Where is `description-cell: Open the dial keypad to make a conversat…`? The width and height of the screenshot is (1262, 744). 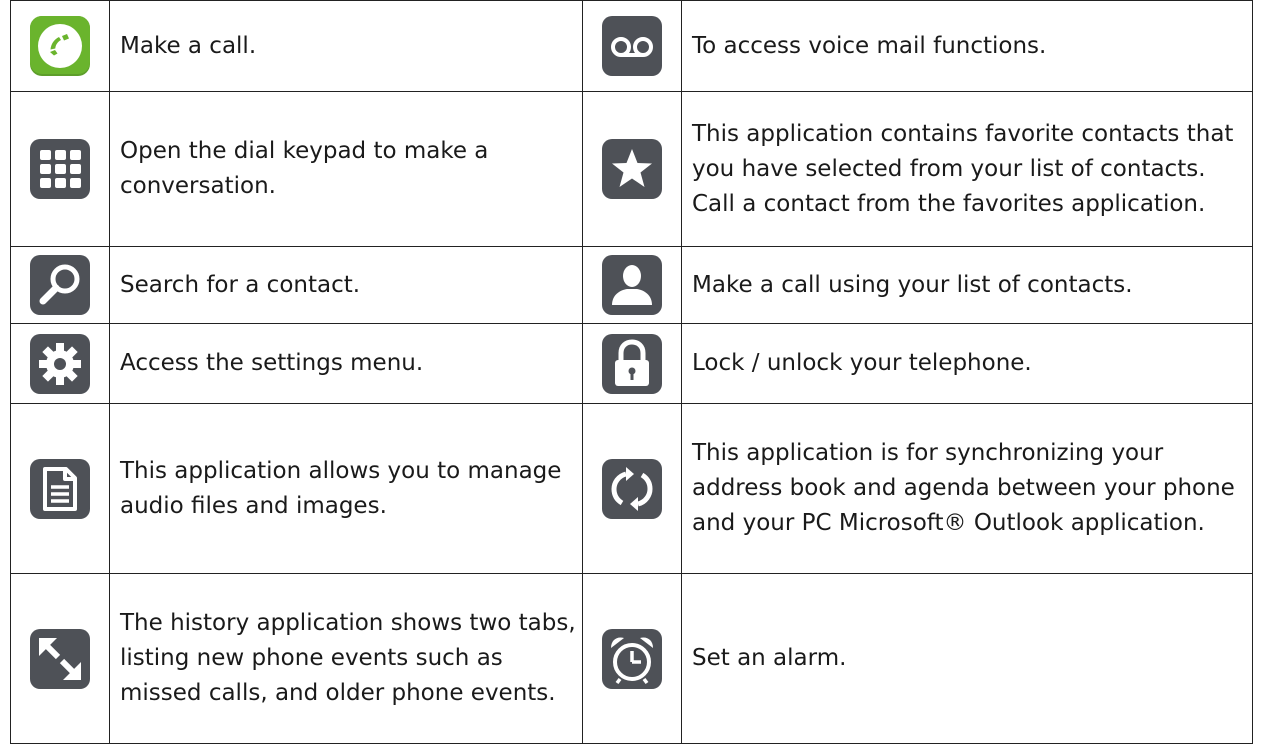 description-cell: Open the dial keypad to make a conversat… is located at coordinates (346, 169).